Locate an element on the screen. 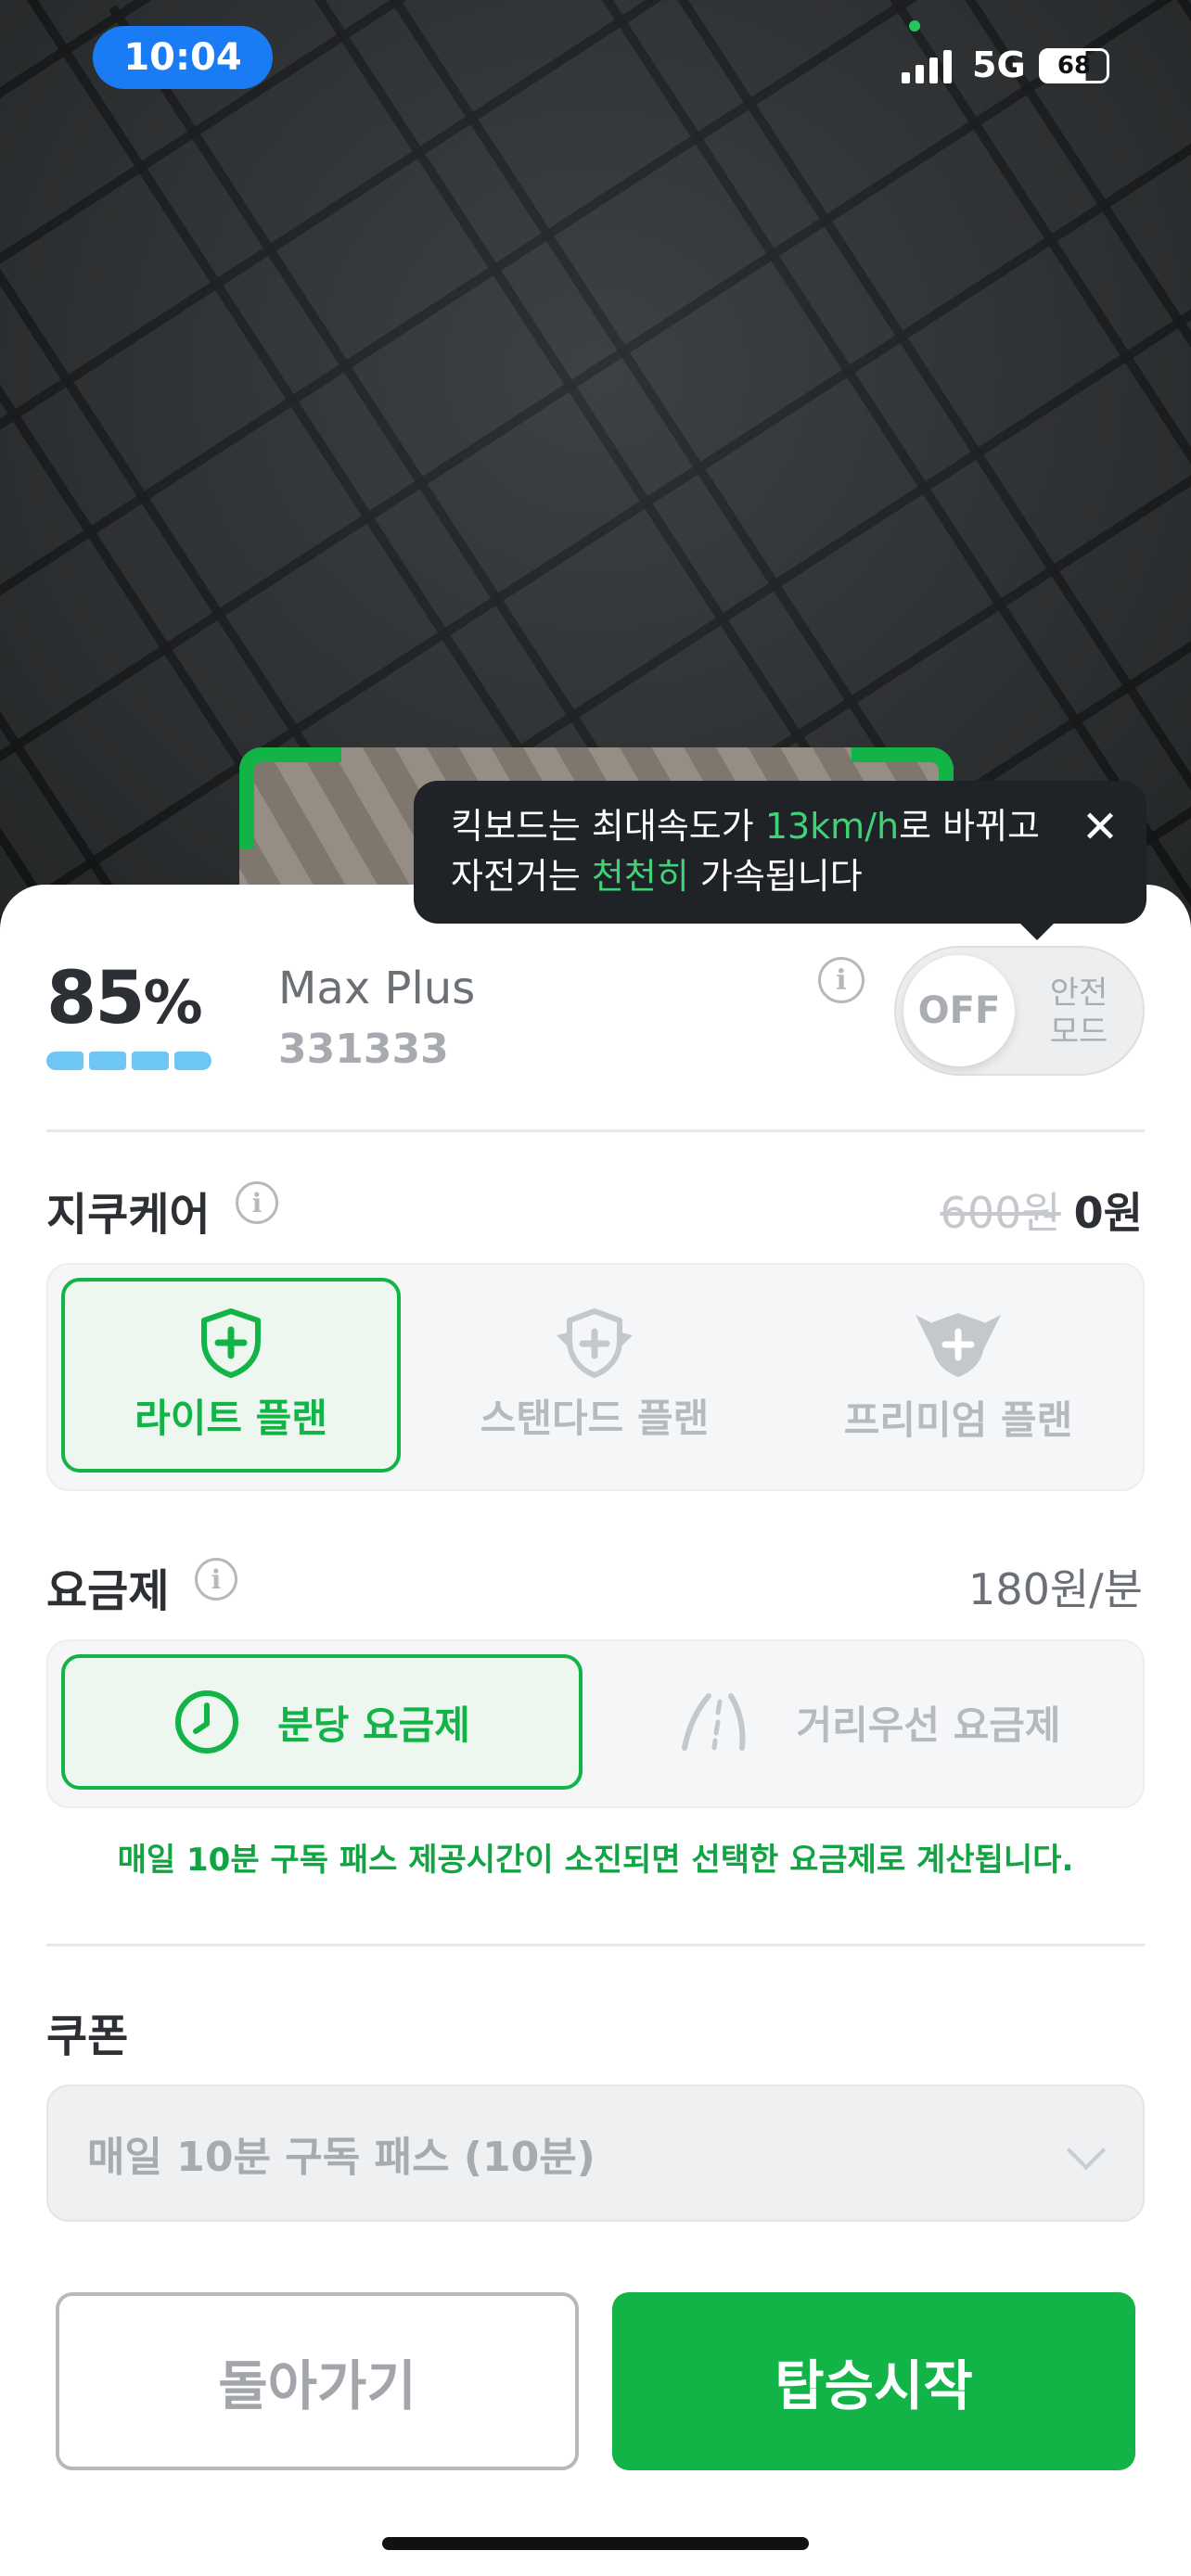 Image resolution: width=1191 pixels, height=2576 pixels. coupon-section-title: 쿠폰 is located at coordinates (87, 2036).